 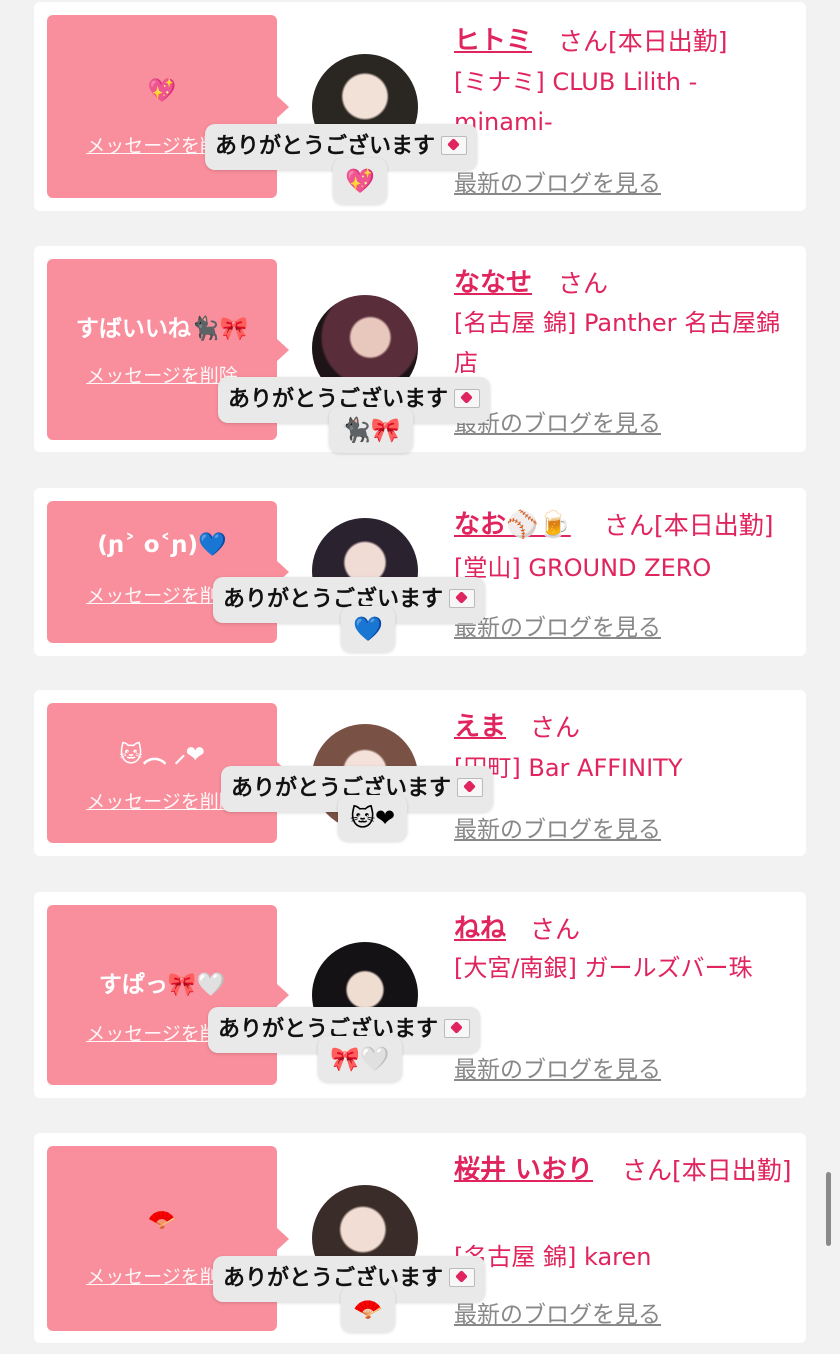 What do you see at coordinates (617, 343) in the screenshot?
I see `store-name: [名古屋 錦] Panther 名古屋錦店` at bounding box center [617, 343].